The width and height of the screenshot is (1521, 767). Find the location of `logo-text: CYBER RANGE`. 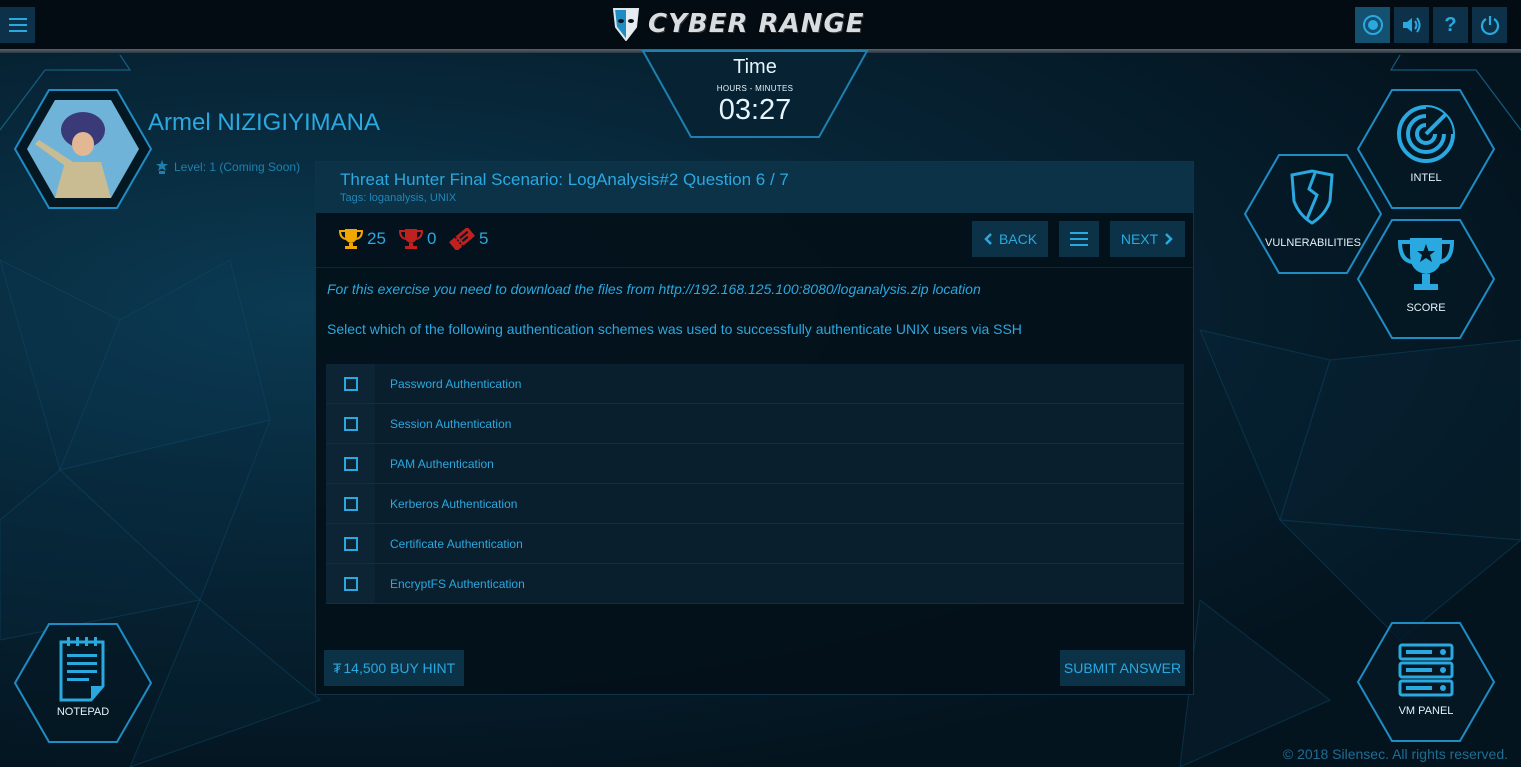

logo-text: CYBER RANGE is located at coordinates (756, 24).